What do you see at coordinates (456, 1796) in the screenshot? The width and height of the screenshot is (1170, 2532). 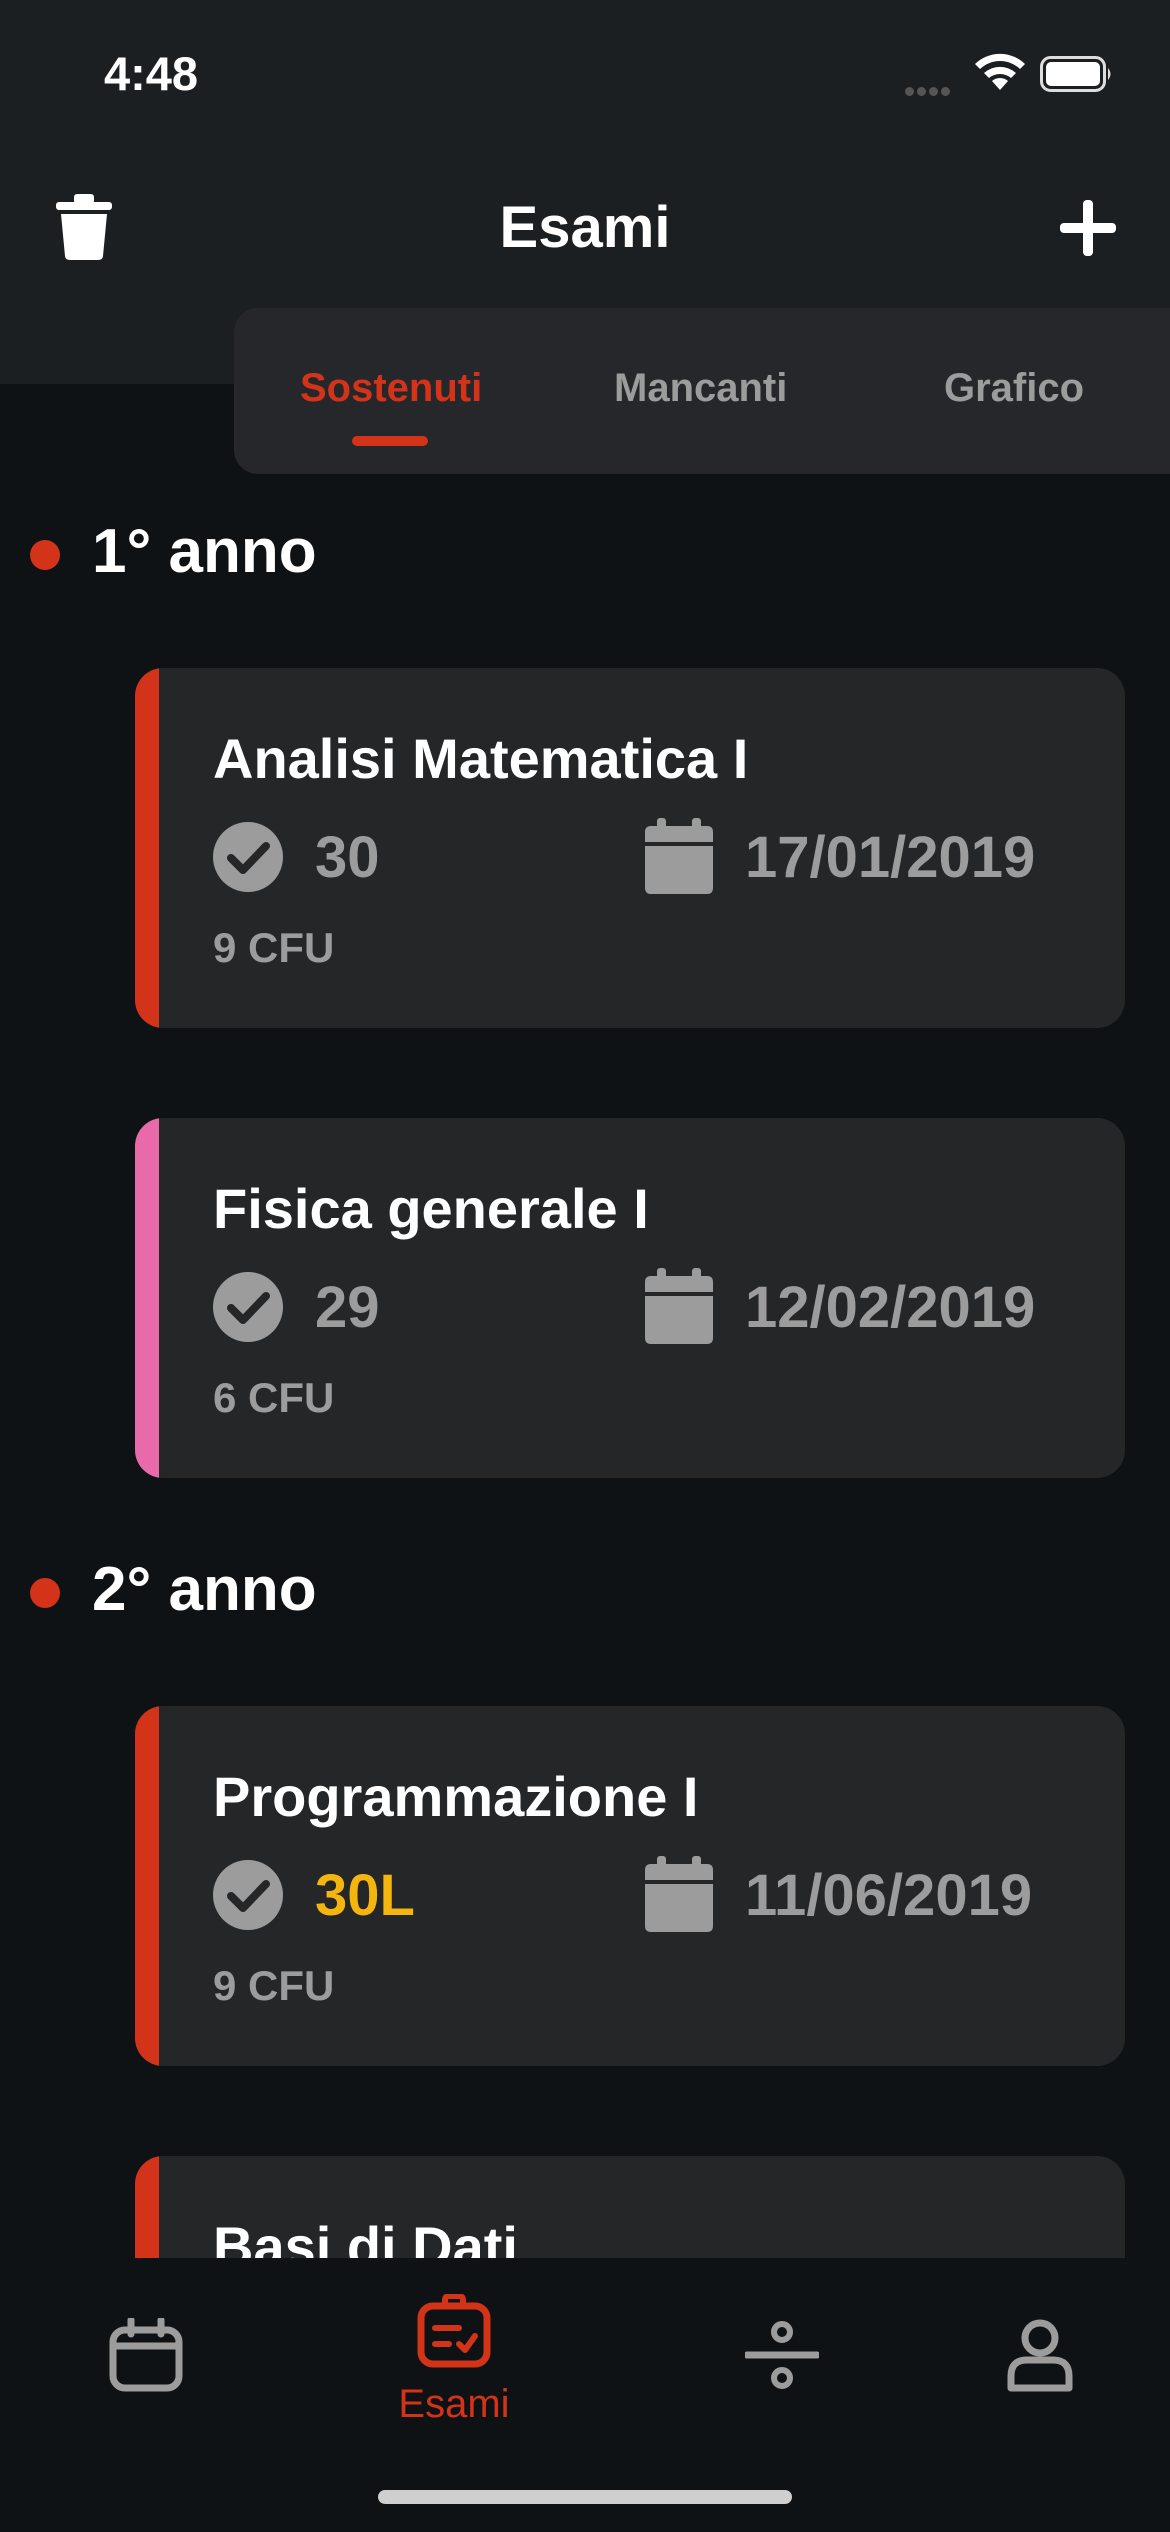 I see `exam-title: Programmazione I` at bounding box center [456, 1796].